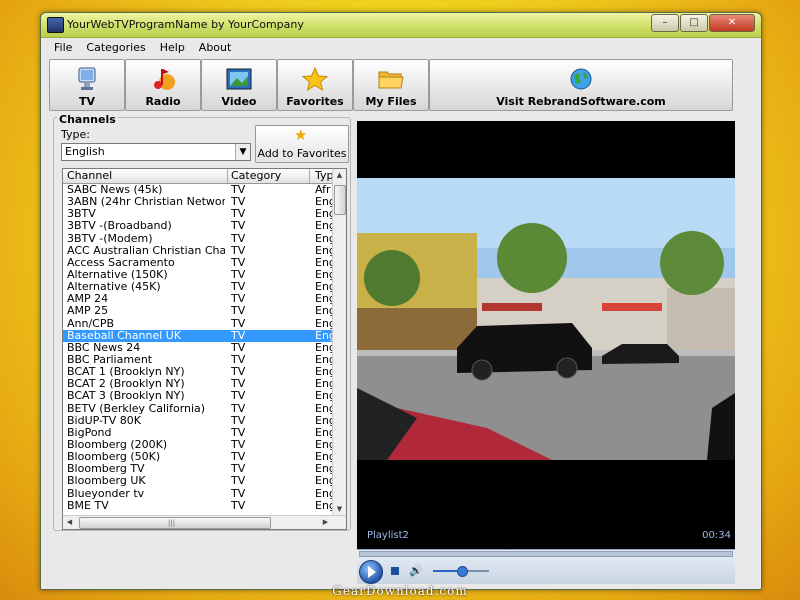 This screenshot has height=600, width=800. I want to click on volume-slider, so click(461, 571).